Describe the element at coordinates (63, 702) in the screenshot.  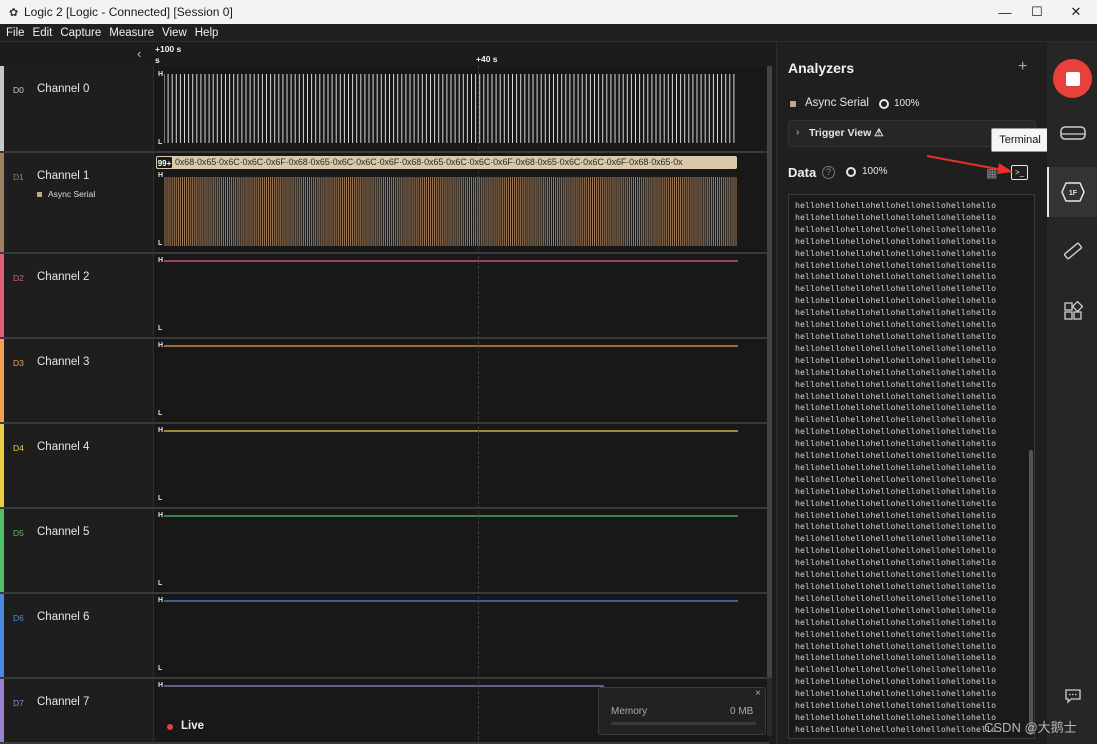
I see `channel-name: Channel 7` at that location.